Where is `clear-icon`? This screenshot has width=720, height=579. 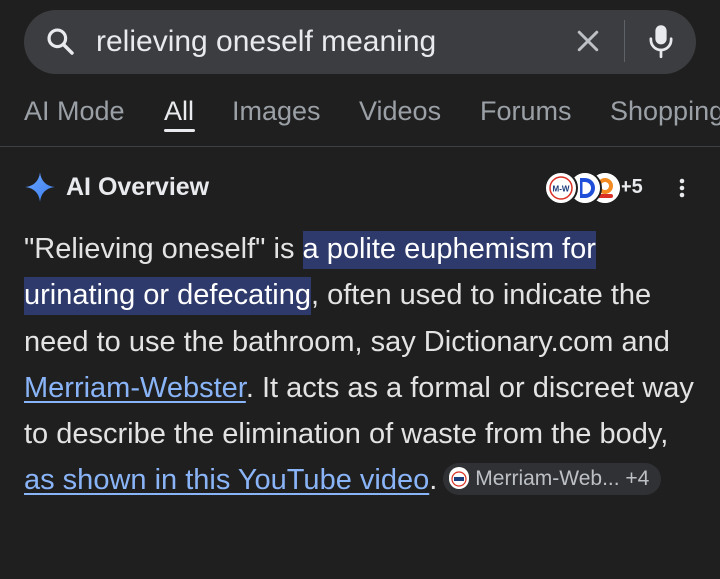 clear-icon is located at coordinates (588, 41).